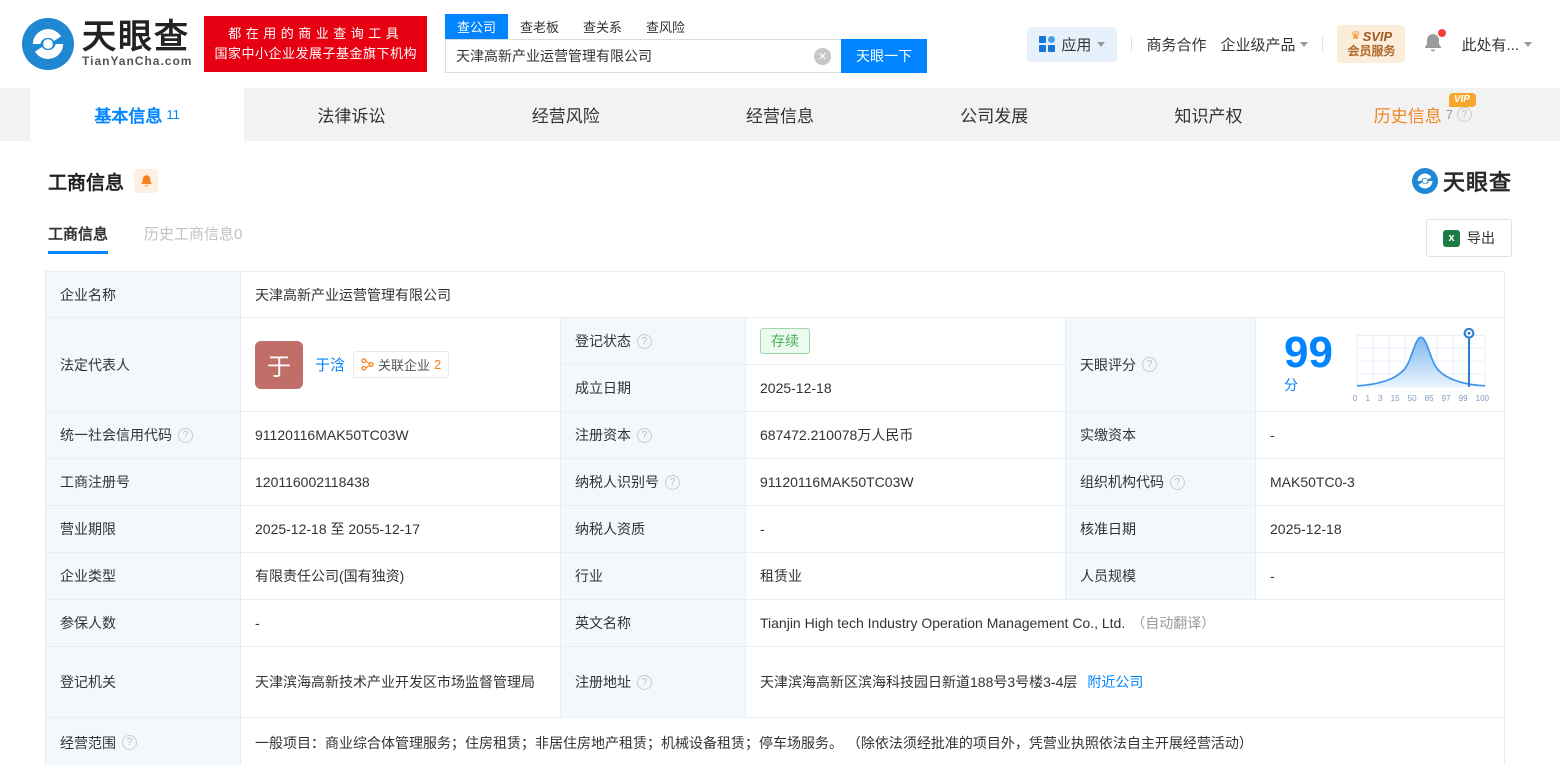 Image resolution: width=1560 pixels, height=765 pixels. What do you see at coordinates (884, 56) in the screenshot?
I see `search-button: 天眼一下` at bounding box center [884, 56].